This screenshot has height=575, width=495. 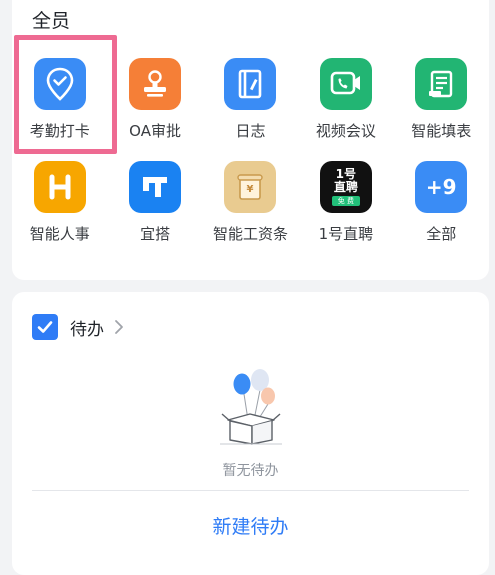 What do you see at coordinates (345, 84) in the screenshot?
I see `video-call-icon` at bounding box center [345, 84].